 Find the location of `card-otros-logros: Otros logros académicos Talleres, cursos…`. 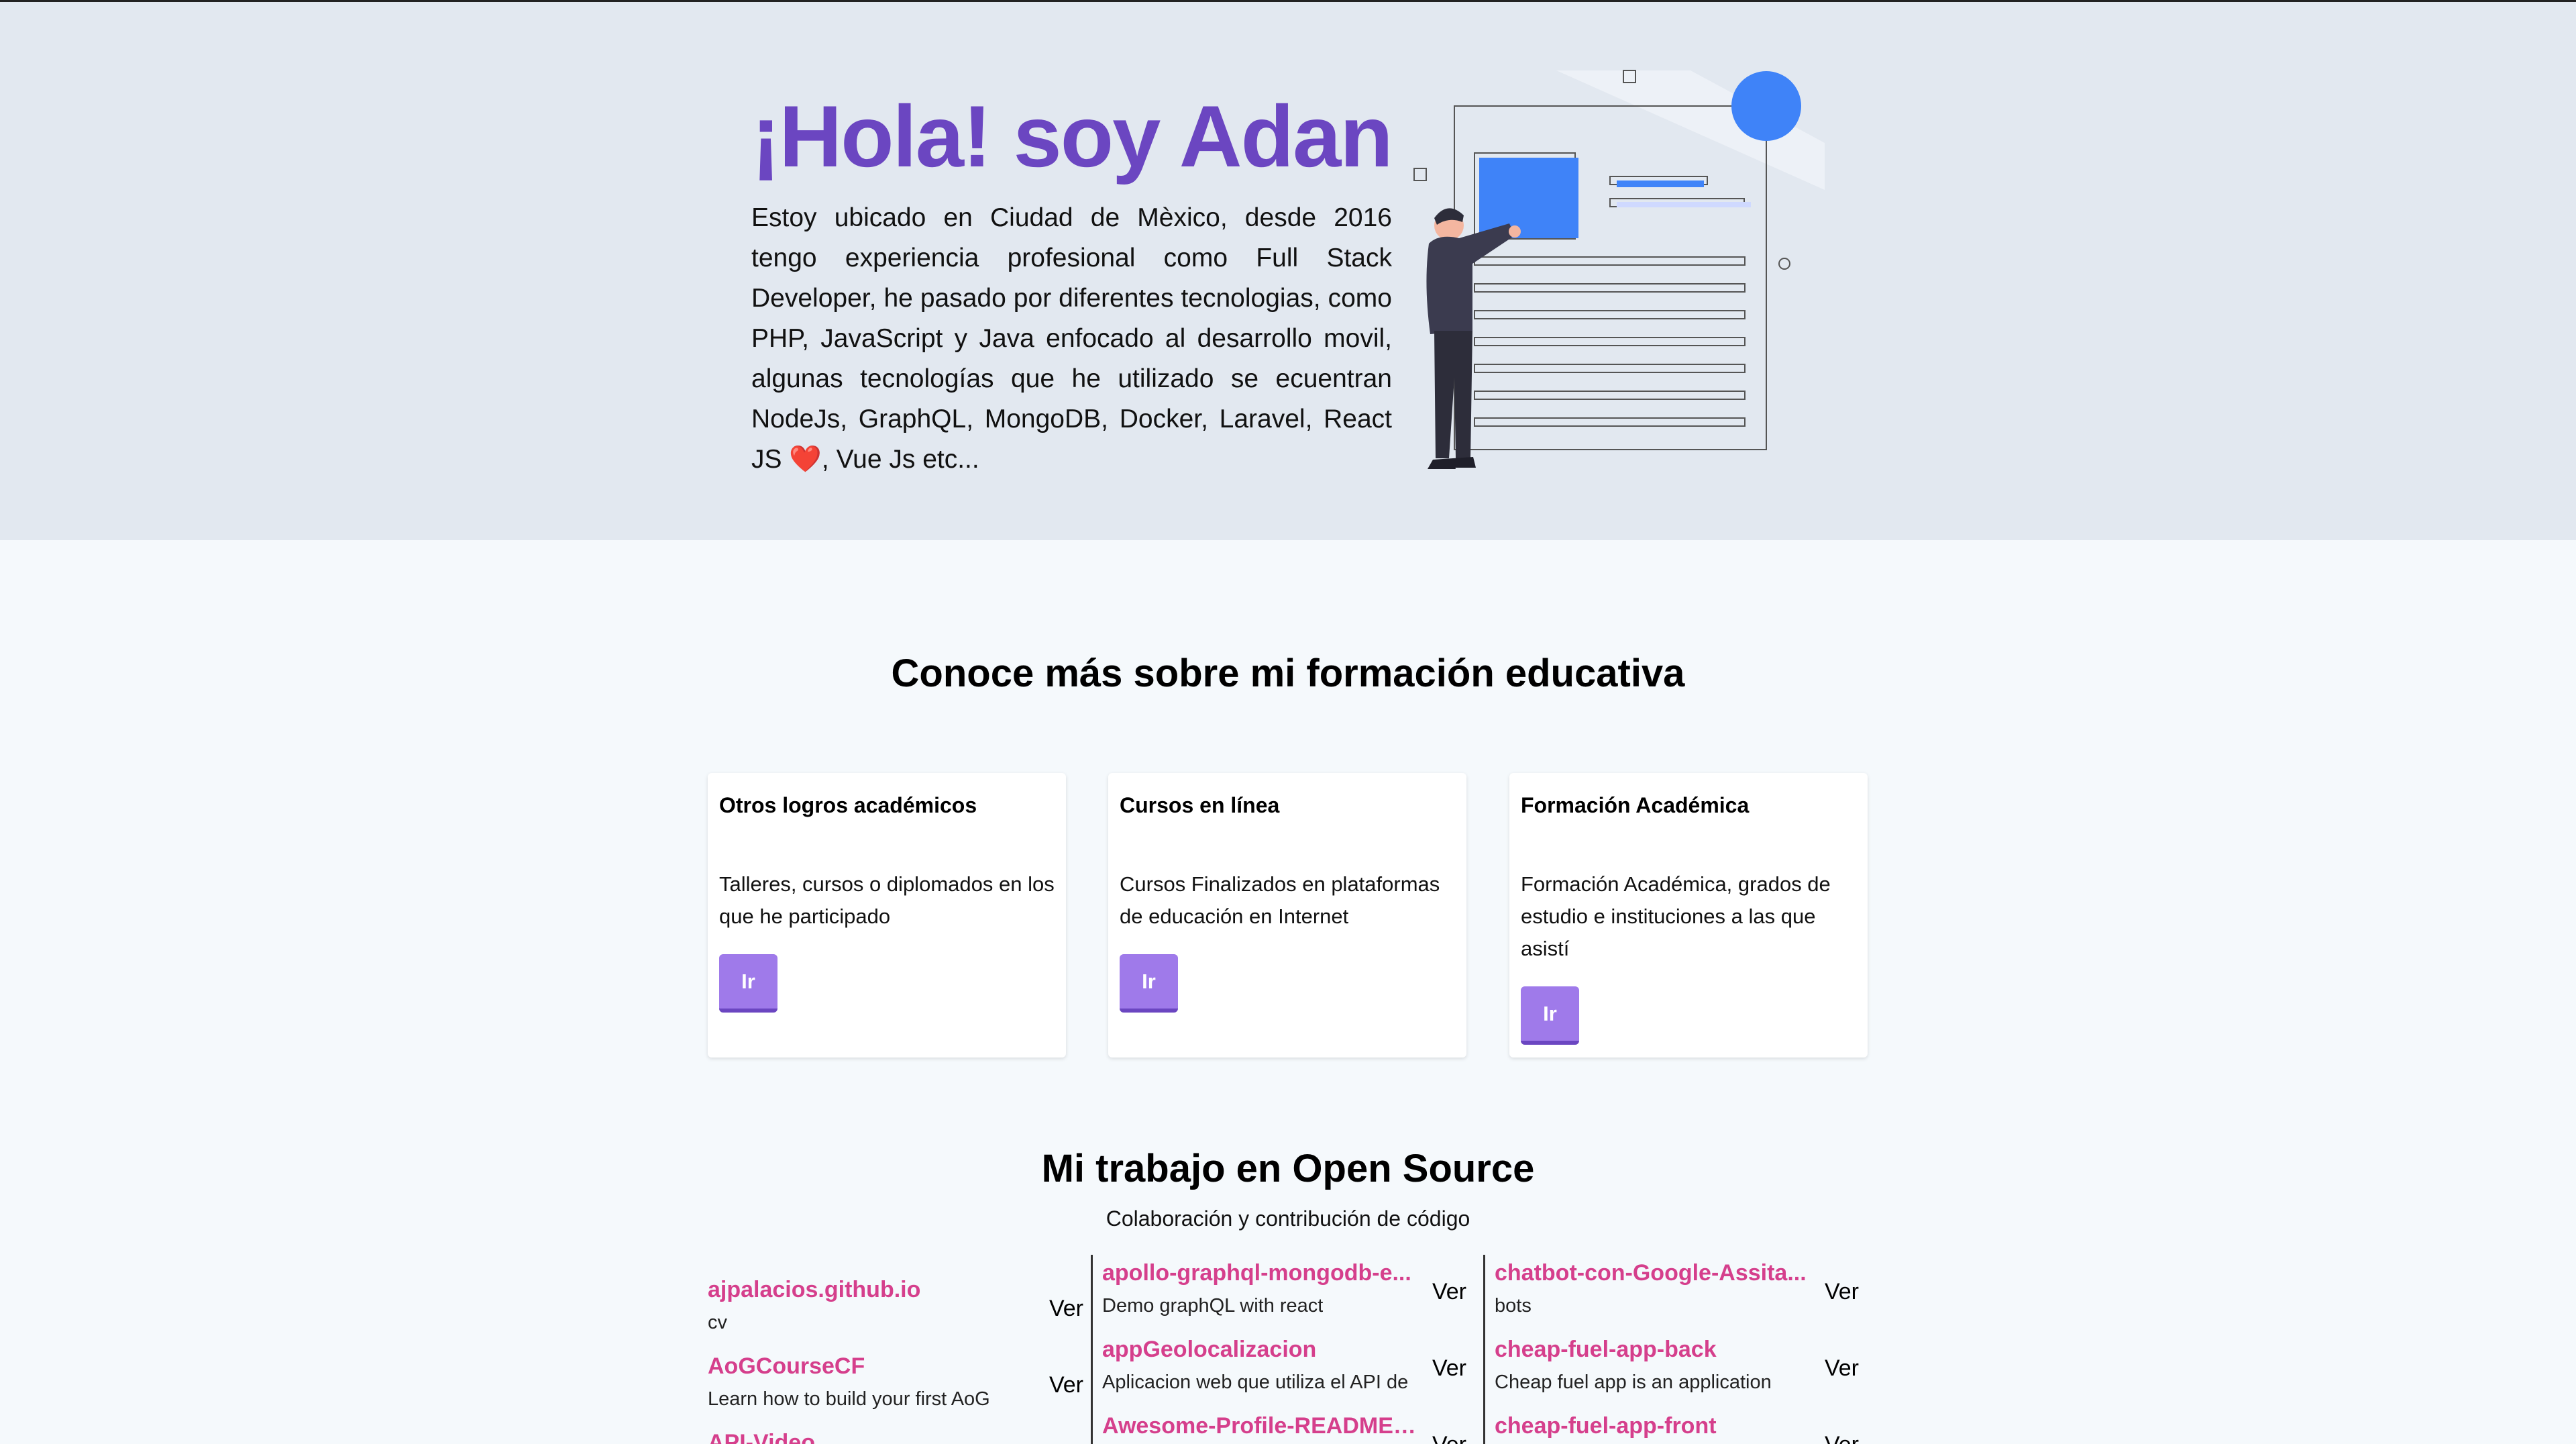

card-otros-logros: Otros logros académicos Talleres, cursos… is located at coordinates (887, 915).